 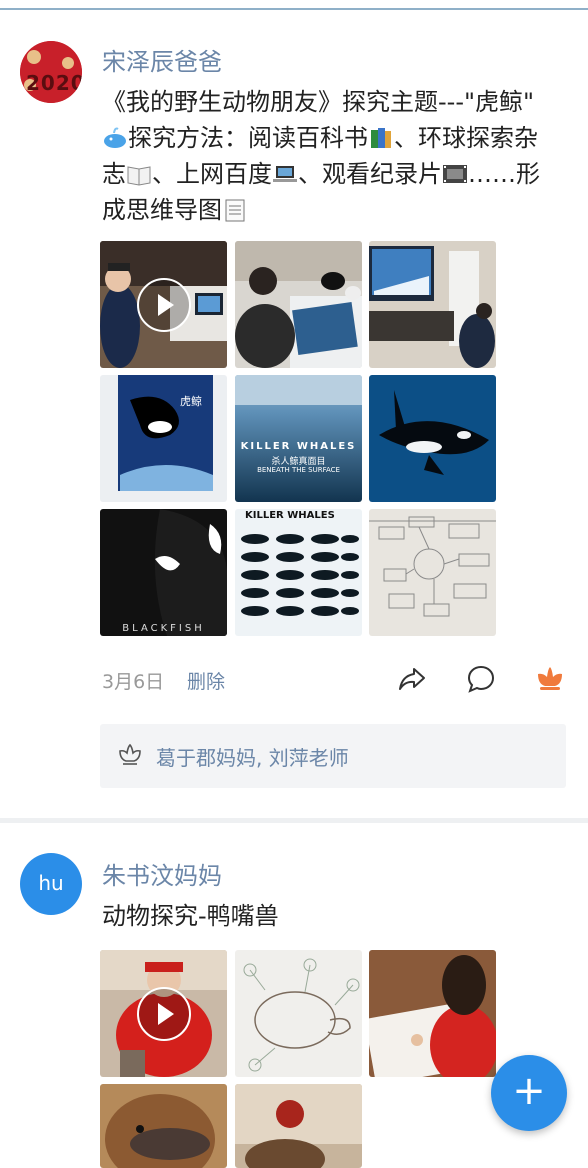 I want to click on delete-link: 删除, so click(x=206, y=680).